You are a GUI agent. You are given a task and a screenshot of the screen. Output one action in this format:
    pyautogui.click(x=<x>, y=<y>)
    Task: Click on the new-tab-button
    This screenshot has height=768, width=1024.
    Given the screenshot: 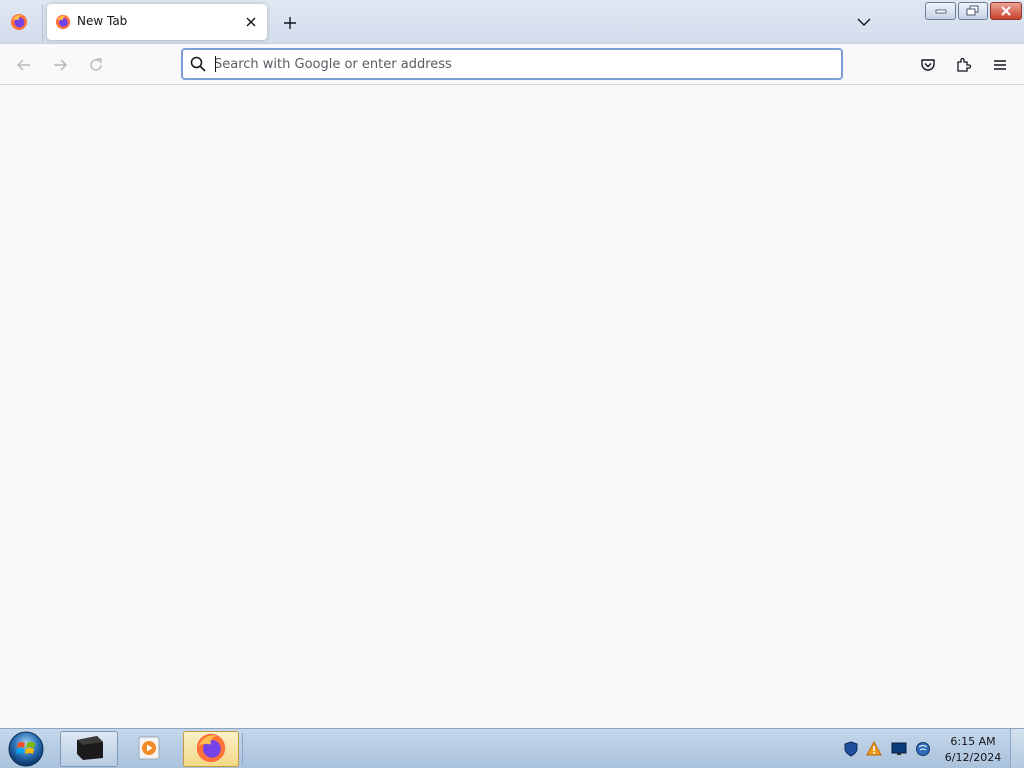 What is the action you would take?
    pyautogui.click(x=290, y=23)
    